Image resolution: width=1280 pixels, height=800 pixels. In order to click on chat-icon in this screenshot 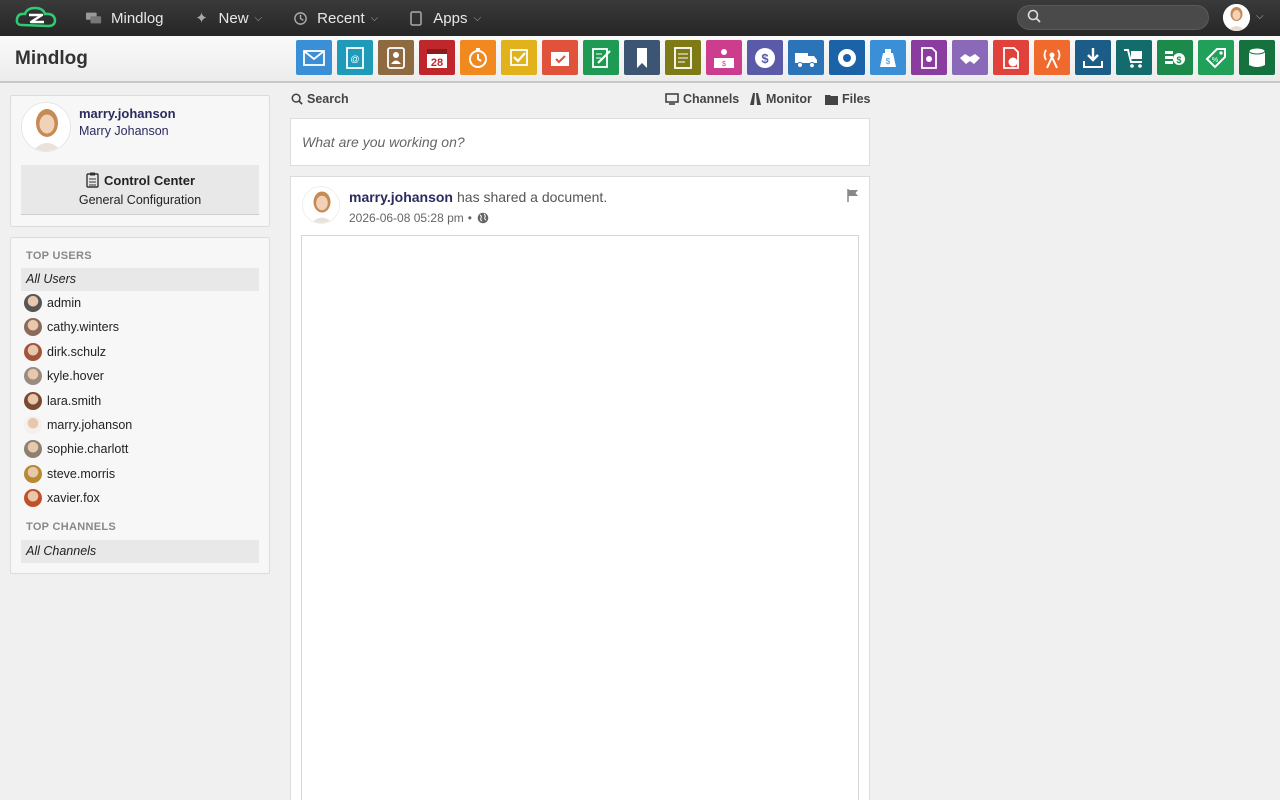, I will do `click(94, 18)`.